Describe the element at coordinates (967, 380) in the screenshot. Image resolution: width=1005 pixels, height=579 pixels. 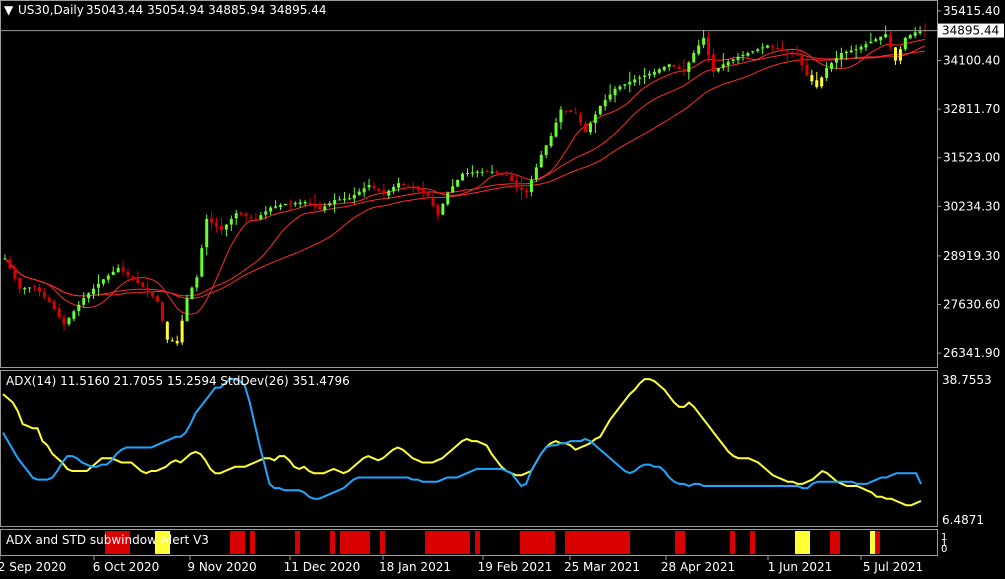
I see `adx-top-tick: 38.7553` at that location.